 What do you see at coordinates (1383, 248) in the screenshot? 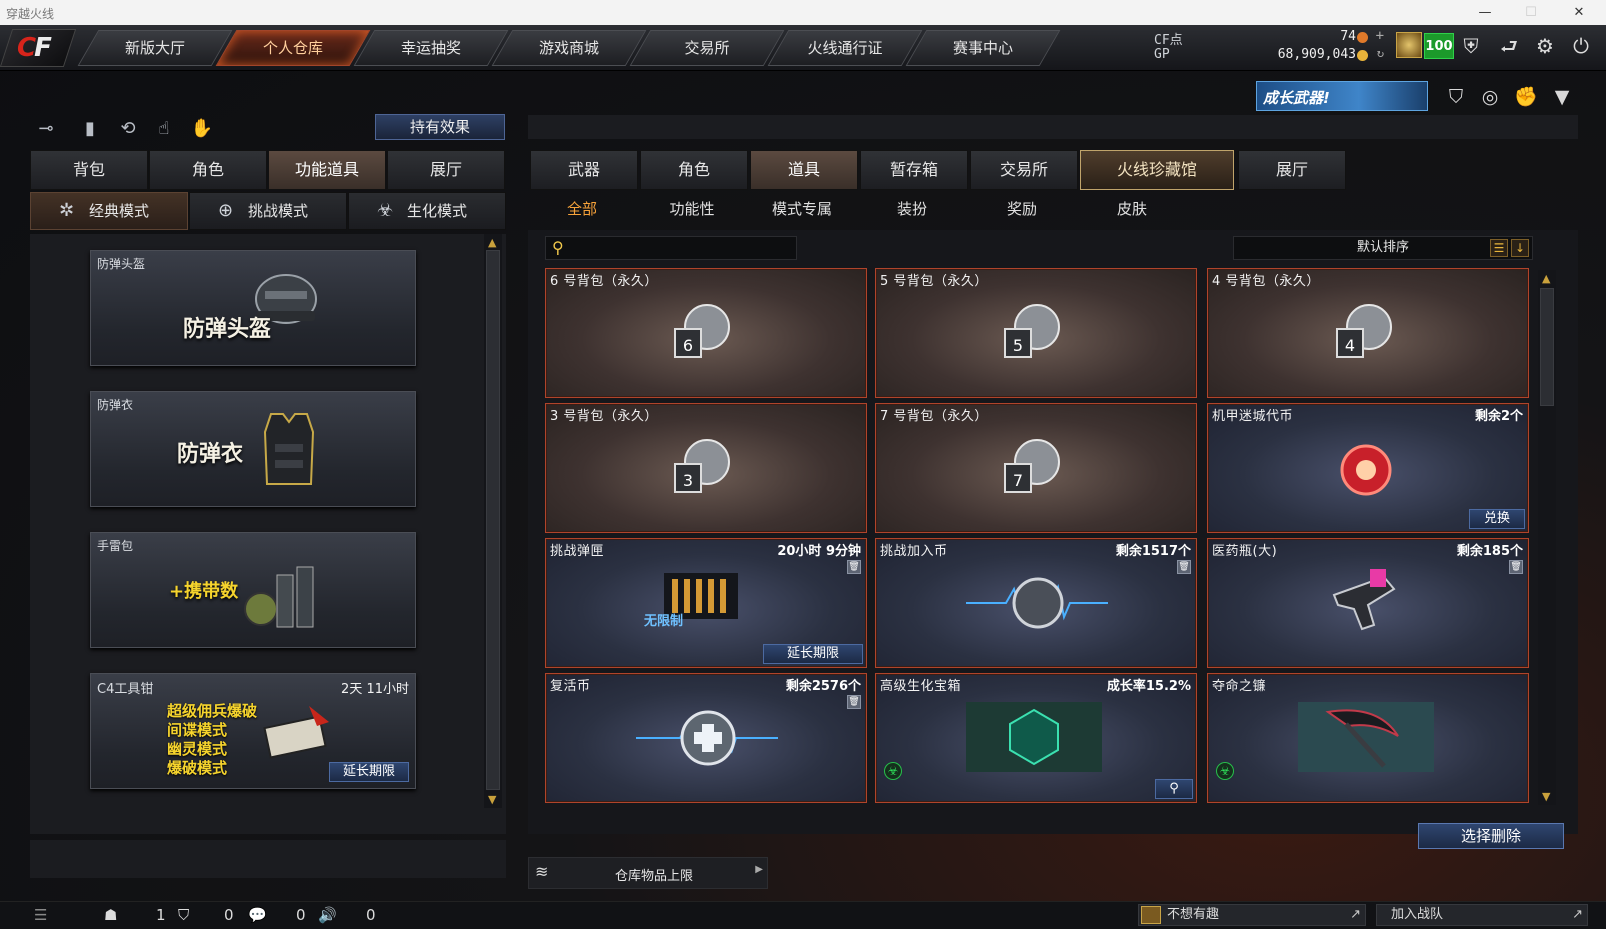
I see `sort-dropdown: 默认排序 ☰ ↓` at bounding box center [1383, 248].